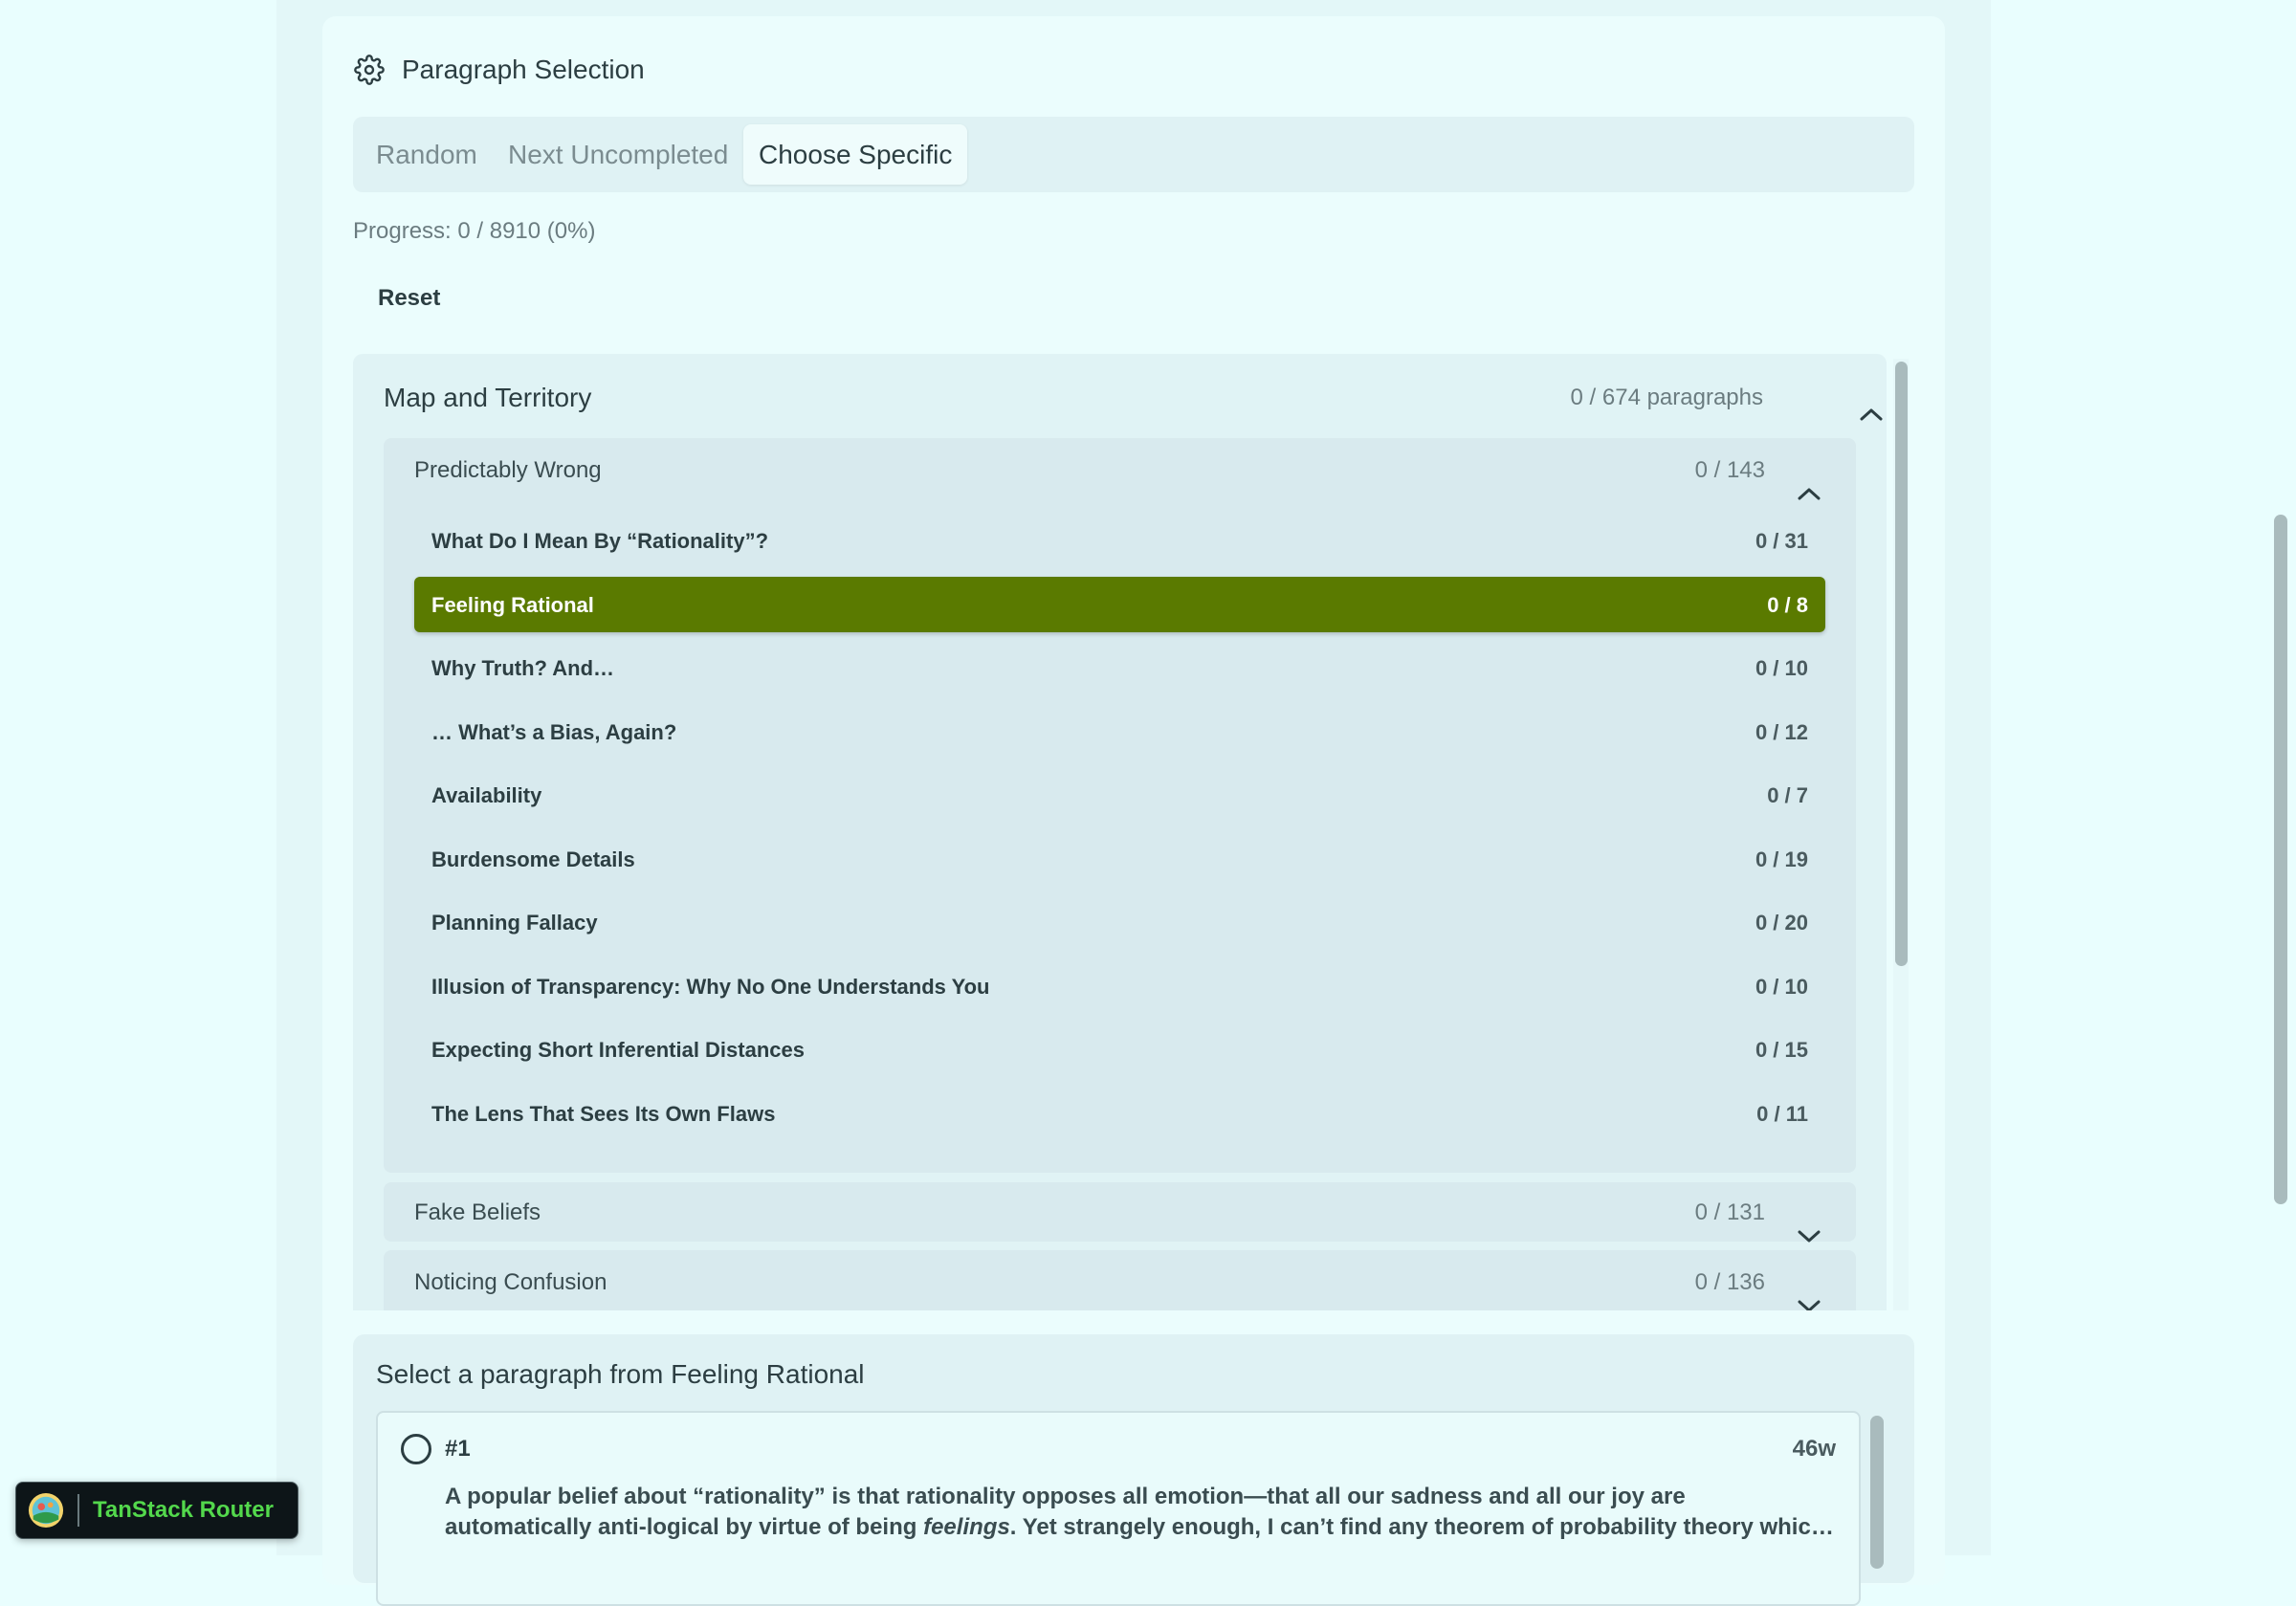  Describe the element at coordinates (2281, 859) in the screenshot. I see `page-scrollbar-thumb` at that location.